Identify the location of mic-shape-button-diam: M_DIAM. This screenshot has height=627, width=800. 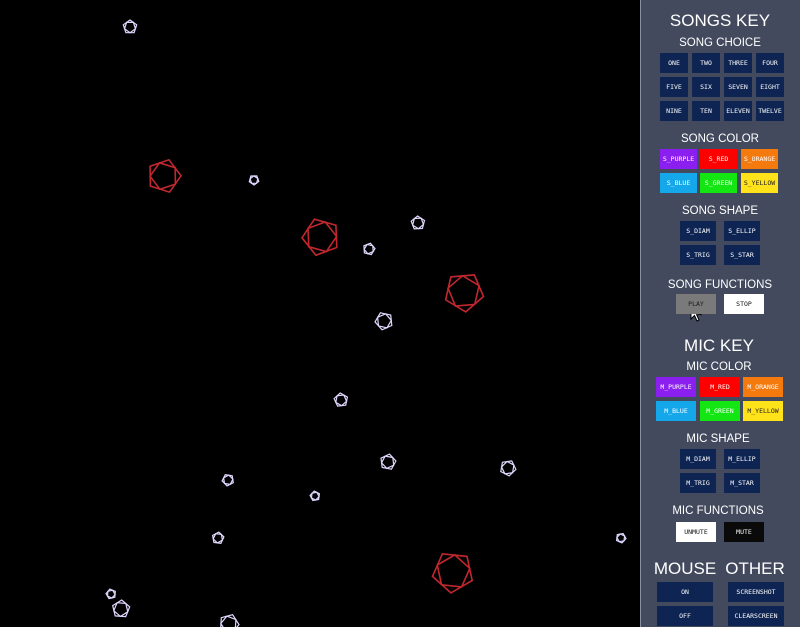
(698, 459).